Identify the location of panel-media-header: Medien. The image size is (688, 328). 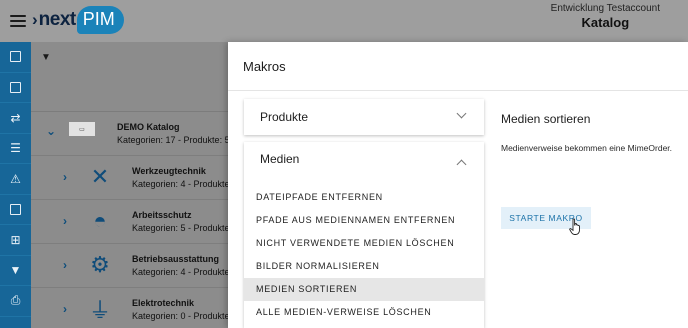
(364, 160).